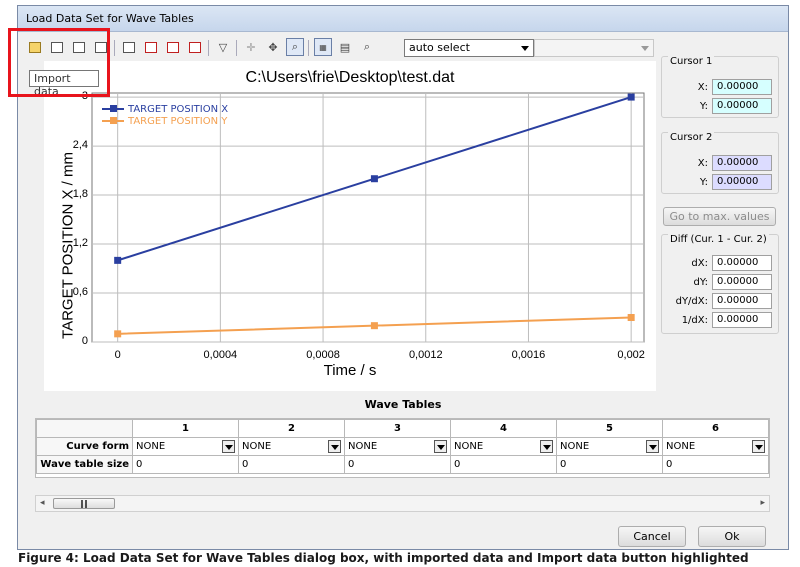 The image size is (800, 567). Describe the element at coordinates (80, 292) in the screenshot. I see `y-tick-label: 0,6` at that location.